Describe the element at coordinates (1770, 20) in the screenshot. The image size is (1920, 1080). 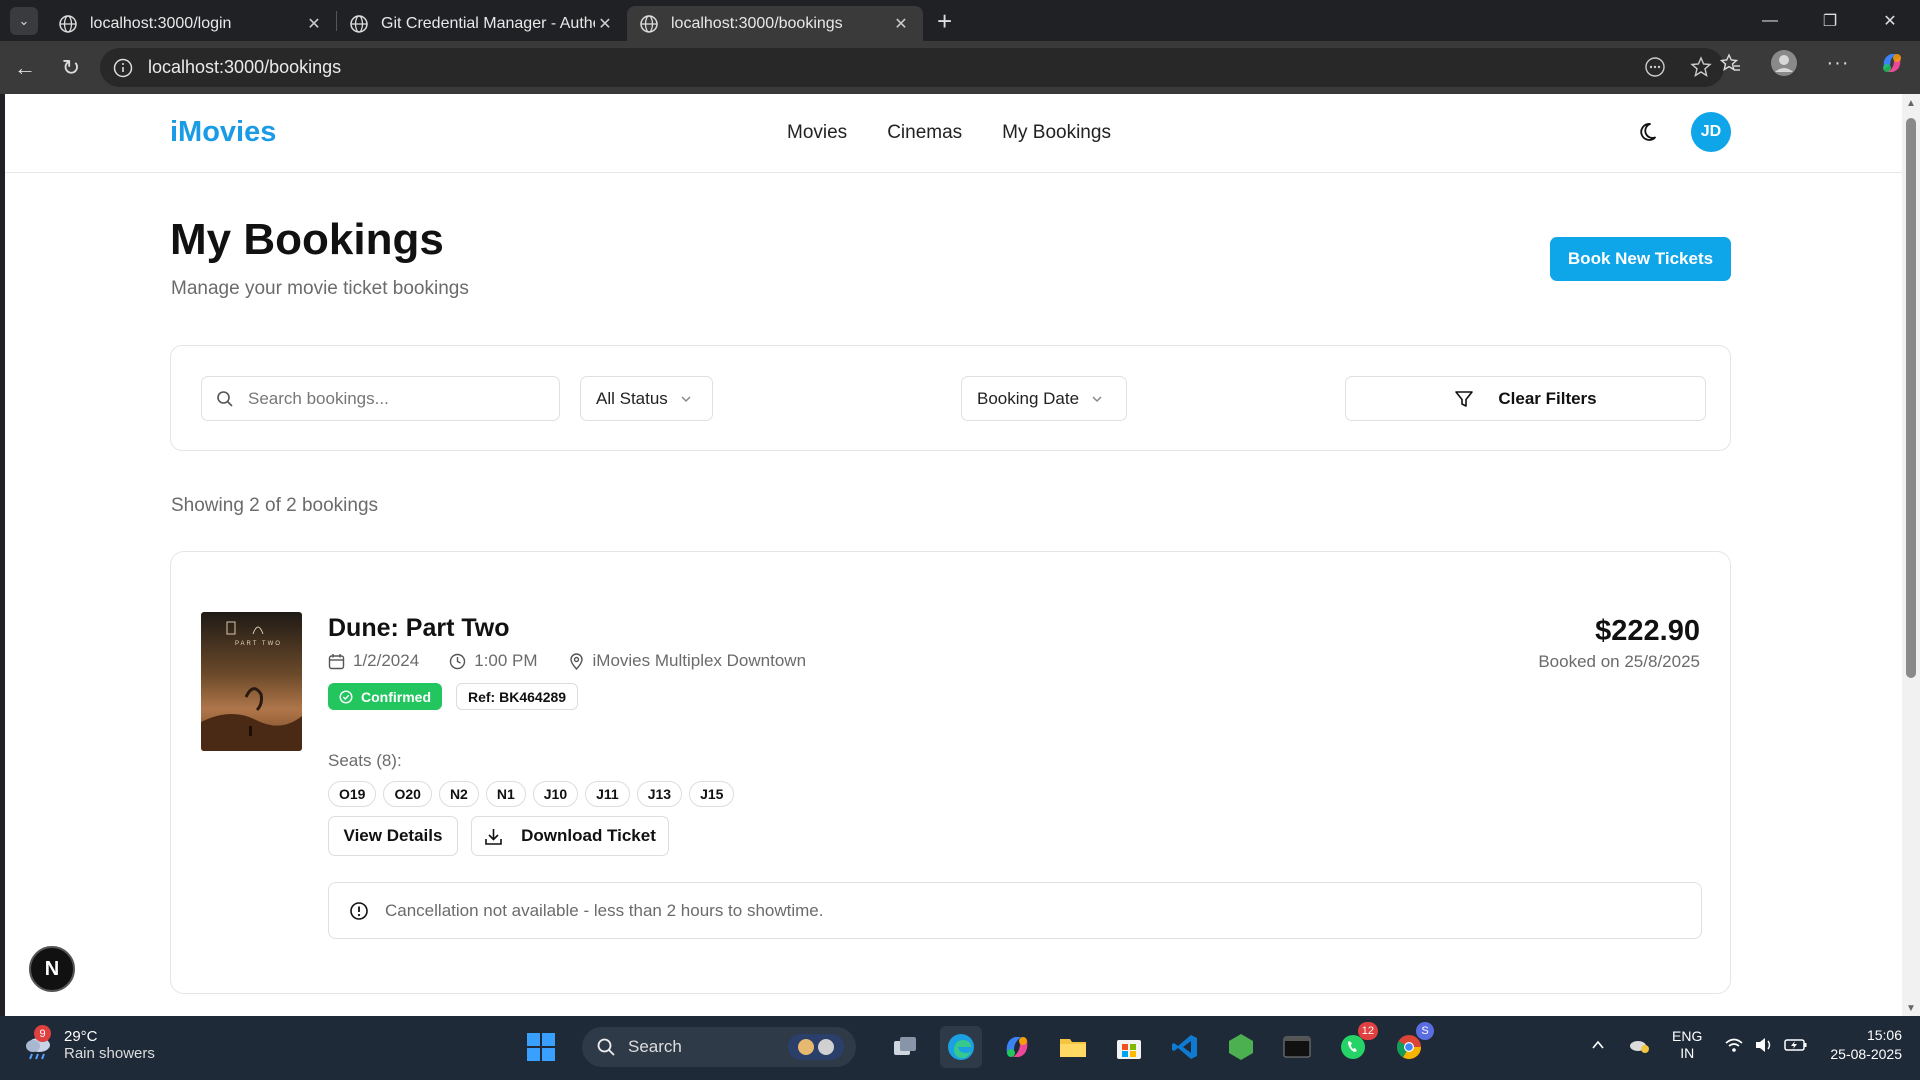
I see `minimize-icon: —` at that location.